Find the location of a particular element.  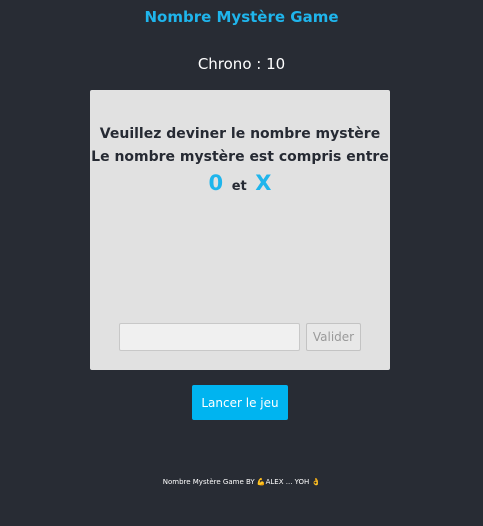

range-display: 0 et X is located at coordinates (240, 183).